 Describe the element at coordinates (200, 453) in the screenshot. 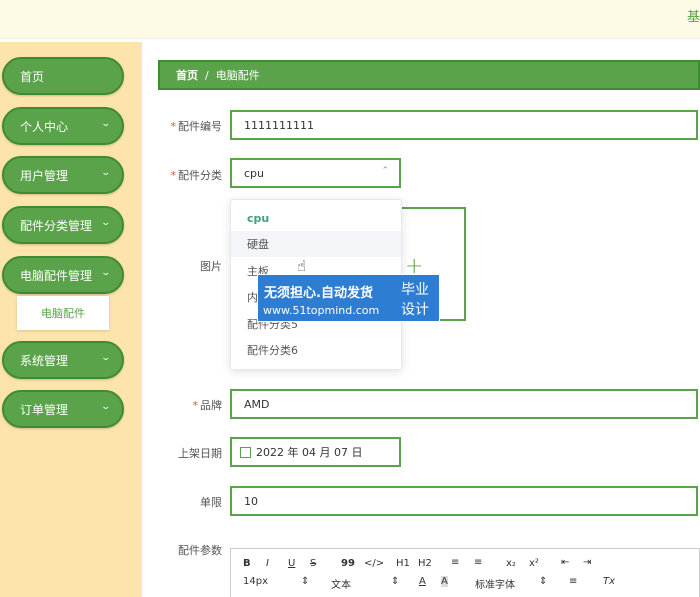

I see `date-label-text: 上架日期` at that location.